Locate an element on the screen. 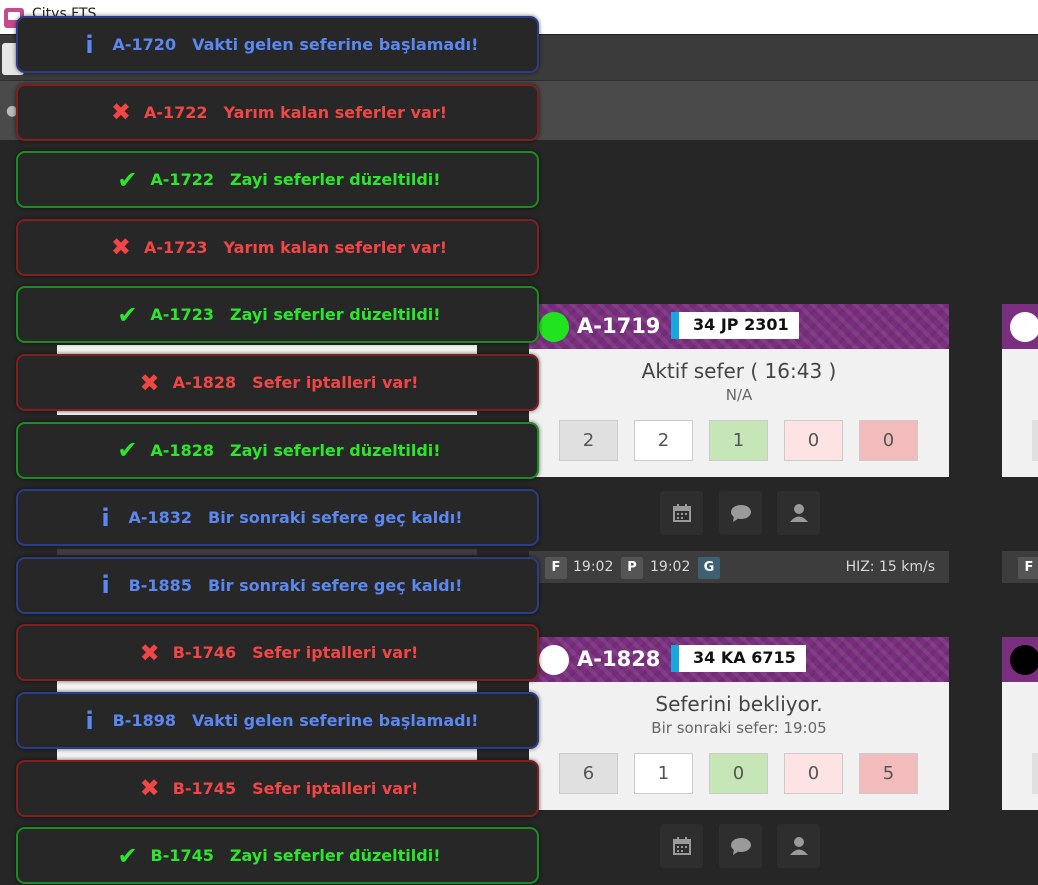 Image resolution: width=1038 pixels, height=885 pixels. notification-error: ✖ A-1828 Sefer iptalleri var! is located at coordinates (277, 382).